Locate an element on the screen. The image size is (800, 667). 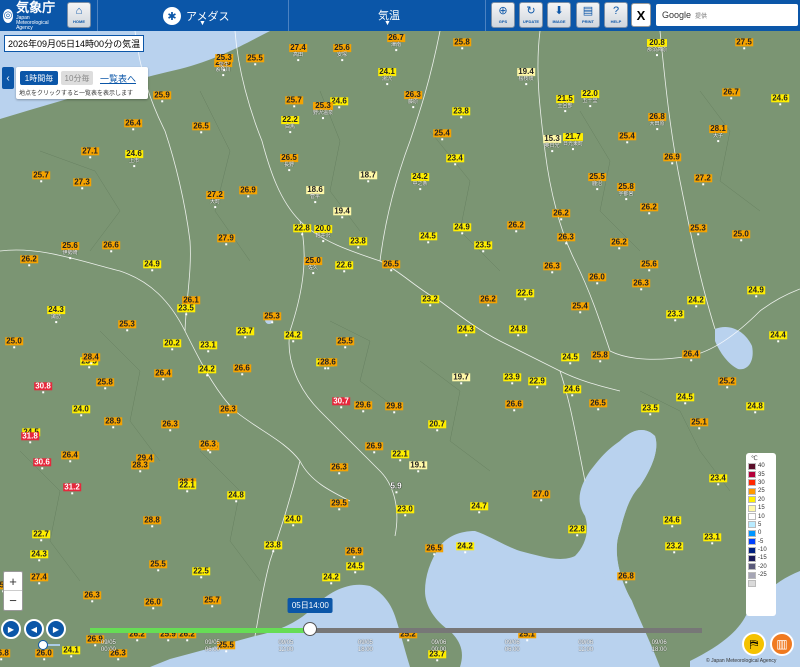
station-marker: 22.6 is located at coordinates (344, 267).